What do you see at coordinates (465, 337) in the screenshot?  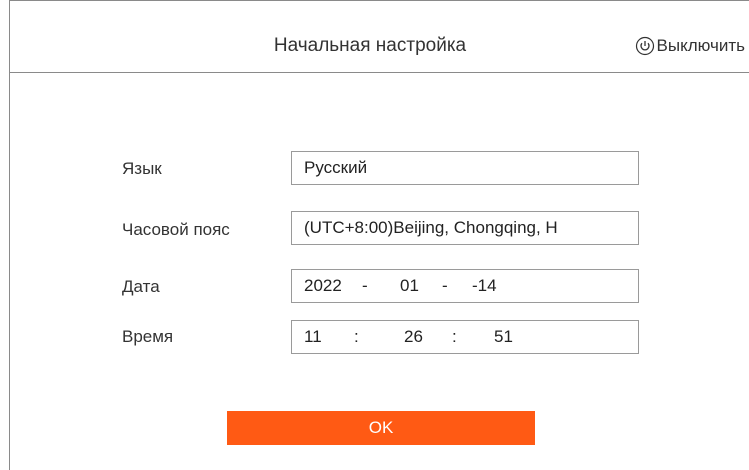 I see `time-field: 11 : 26 : 51` at bounding box center [465, 337].